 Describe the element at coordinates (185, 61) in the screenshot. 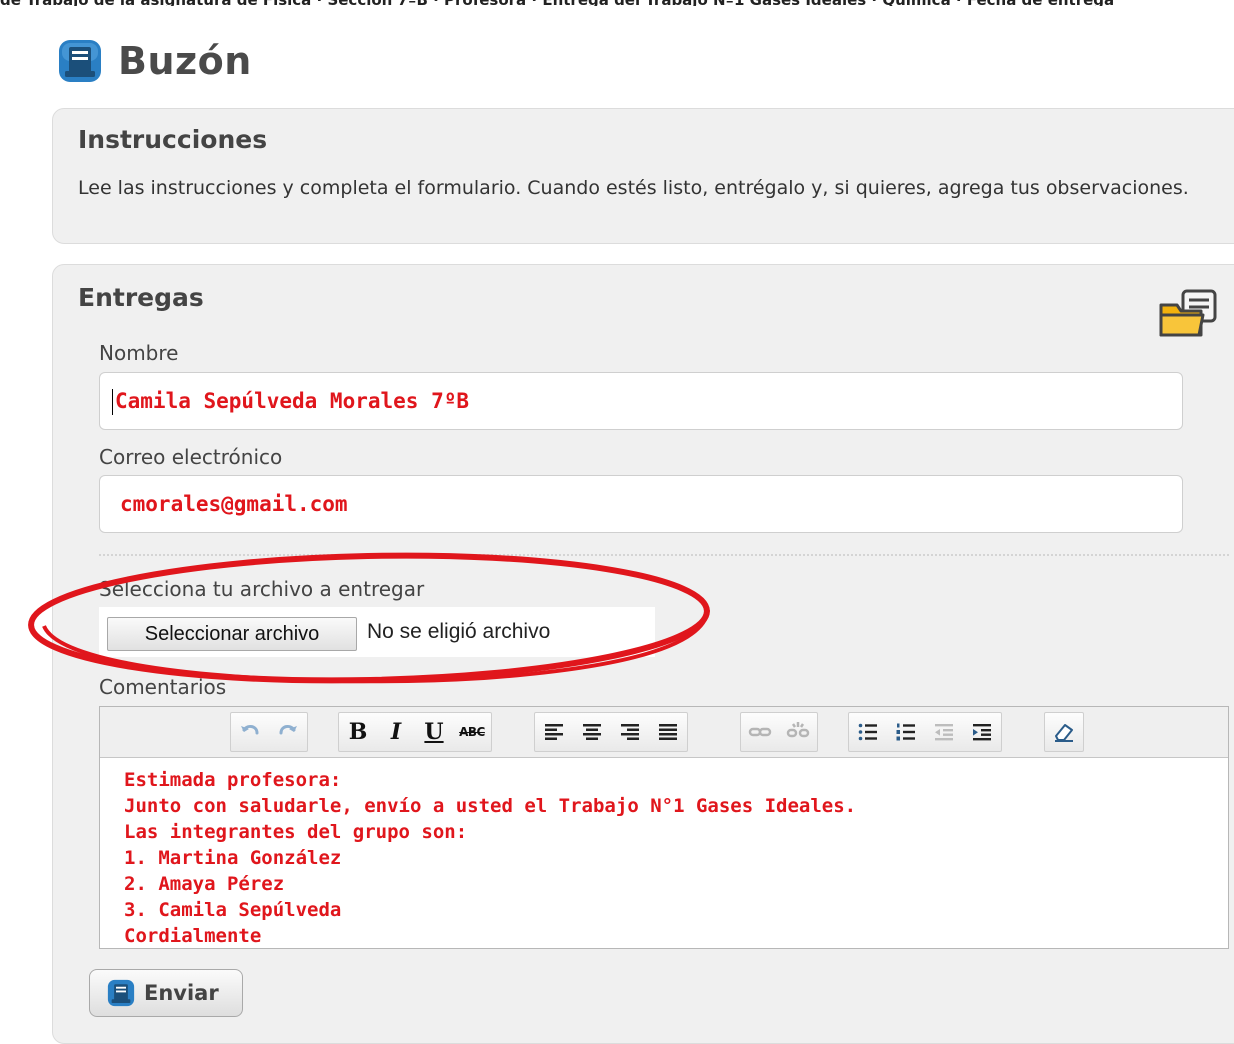

I see `page-title: Buzón` at that location.